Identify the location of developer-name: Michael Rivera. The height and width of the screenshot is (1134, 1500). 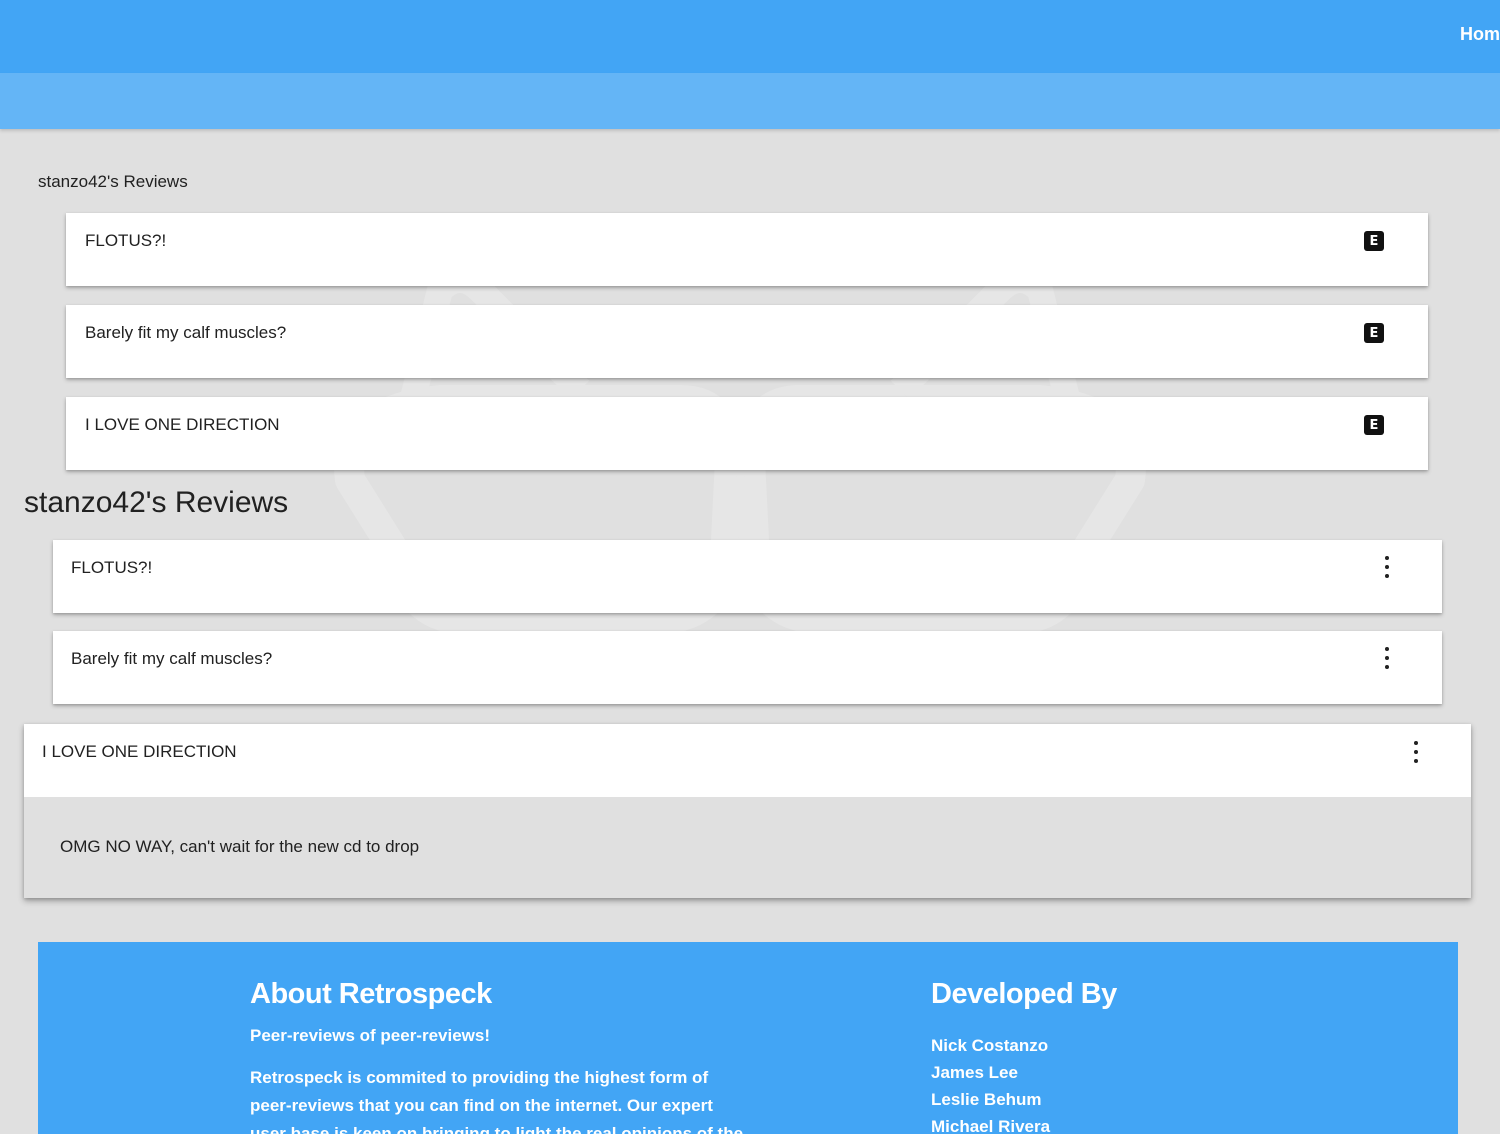
(991, 1125).